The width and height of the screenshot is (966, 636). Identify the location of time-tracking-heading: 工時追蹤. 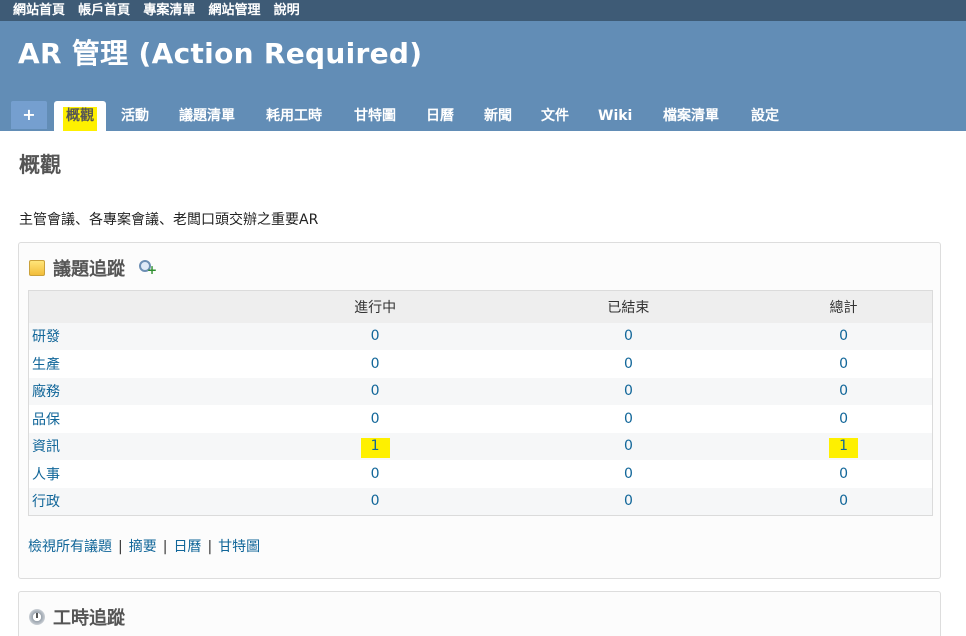
(77, 617).